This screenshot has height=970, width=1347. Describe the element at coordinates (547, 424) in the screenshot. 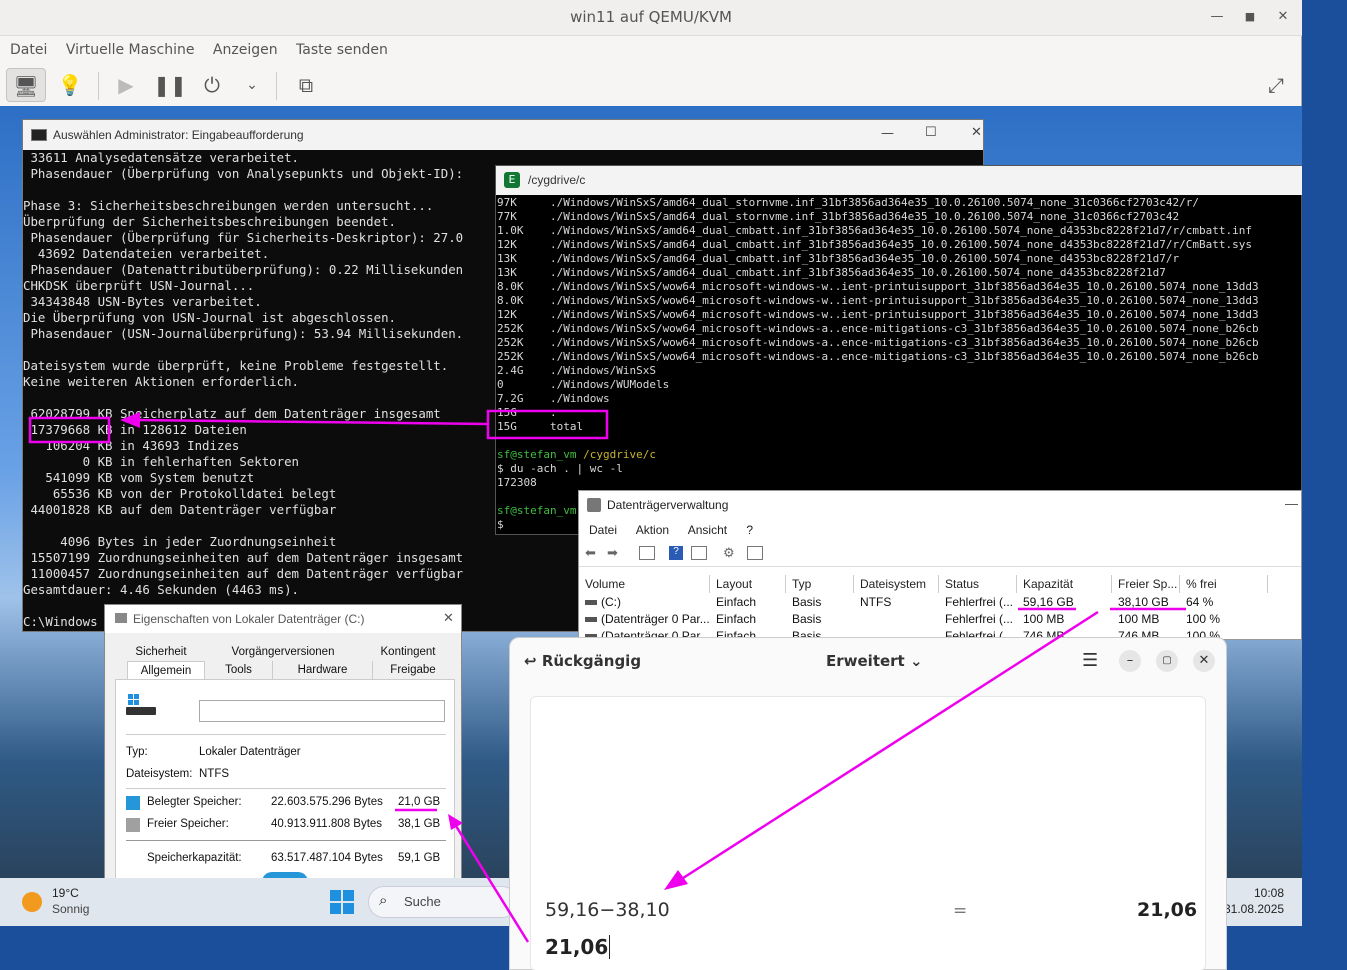

I see `highlight-box-total` at that location.